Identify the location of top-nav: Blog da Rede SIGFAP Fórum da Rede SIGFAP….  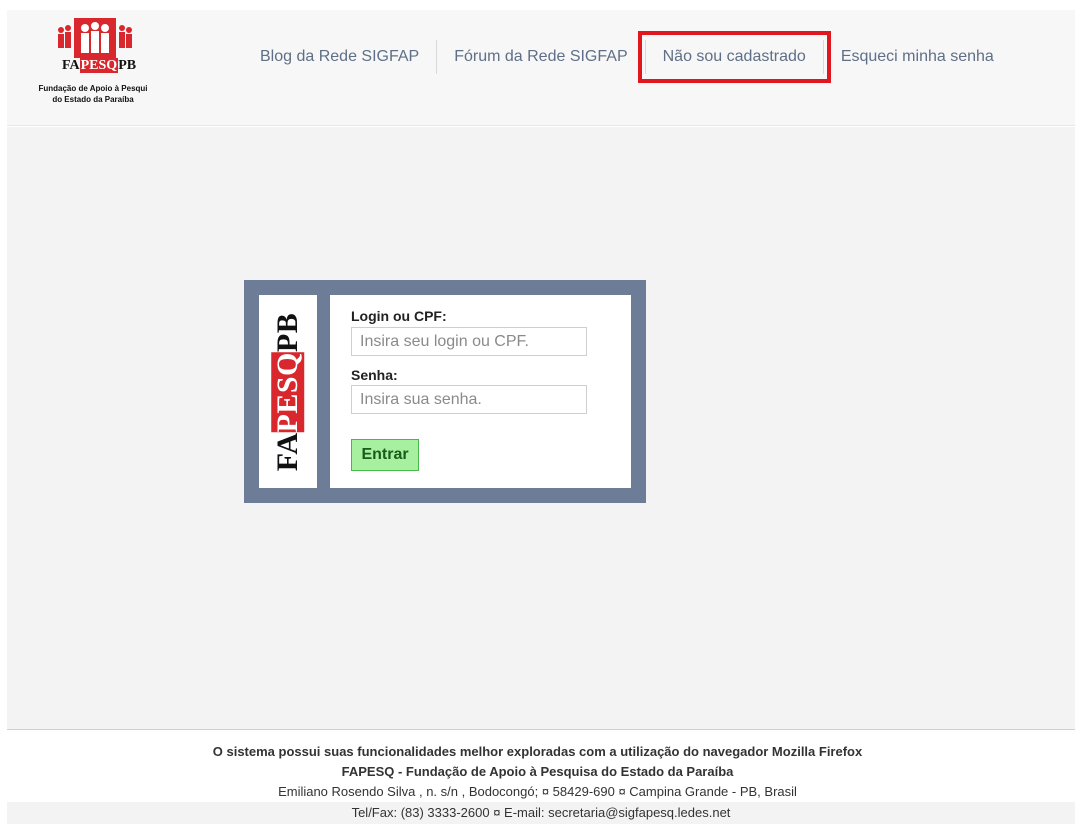
(627, 57).